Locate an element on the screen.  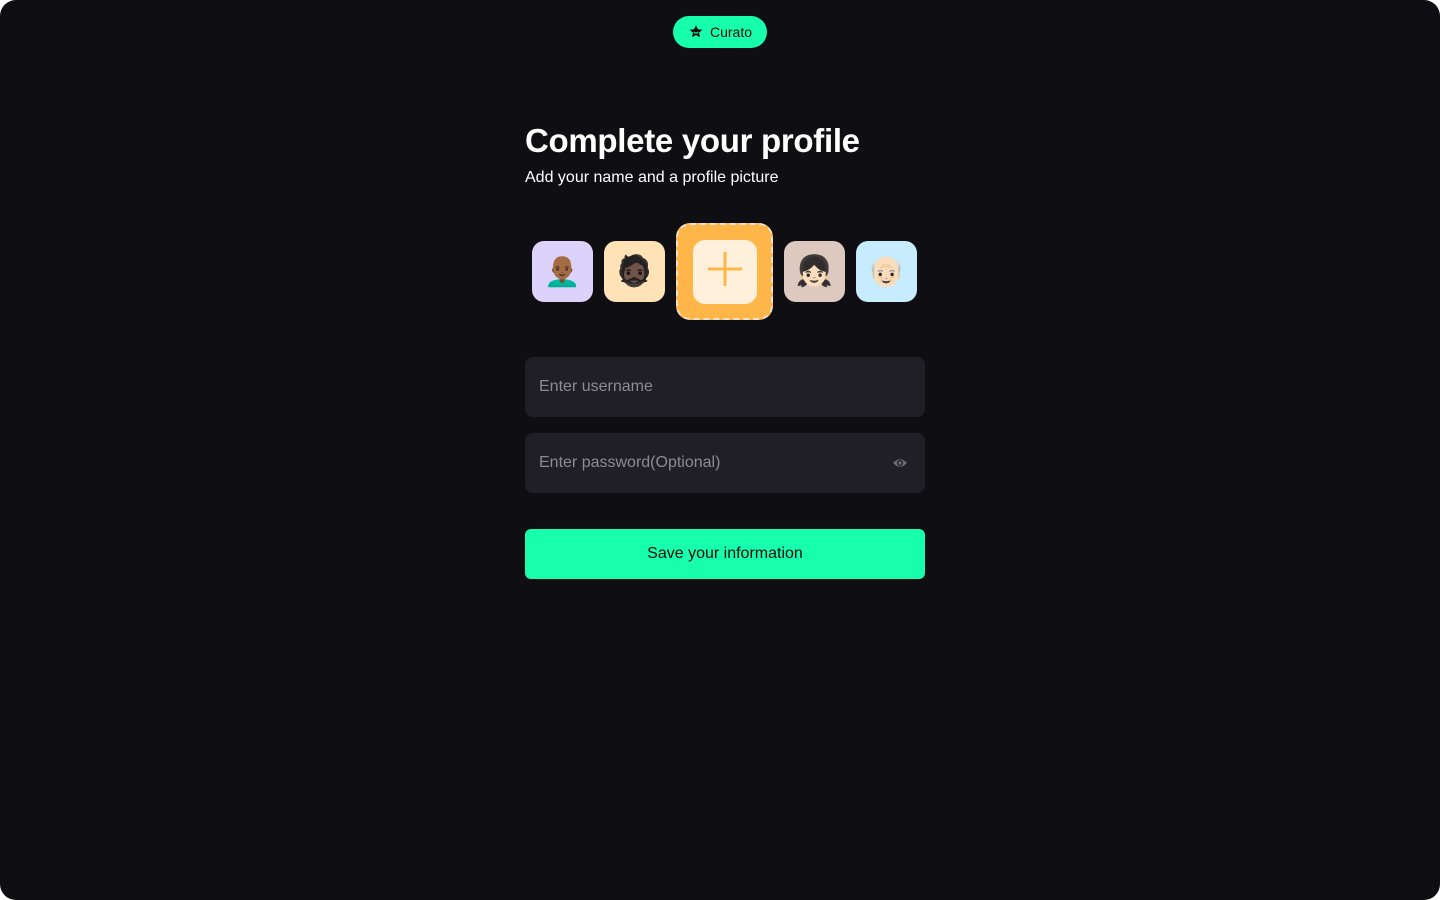
avatar-upload-button is located at coordinates (724, 271).